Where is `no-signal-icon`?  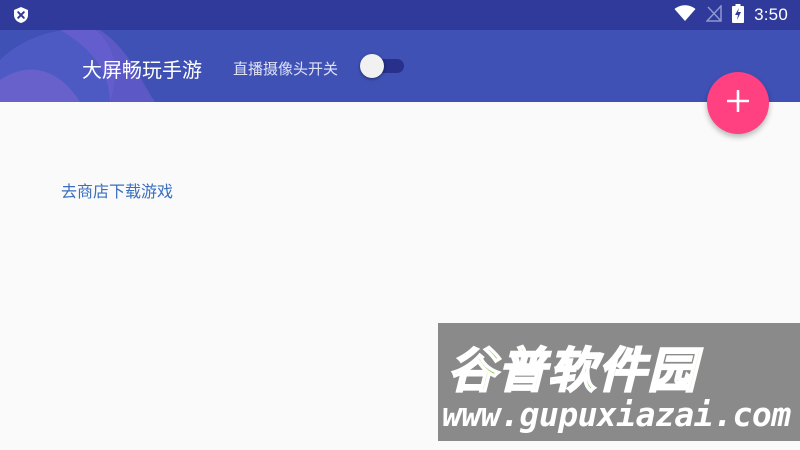
no-signal-icon is located at coordinates (713, 14).